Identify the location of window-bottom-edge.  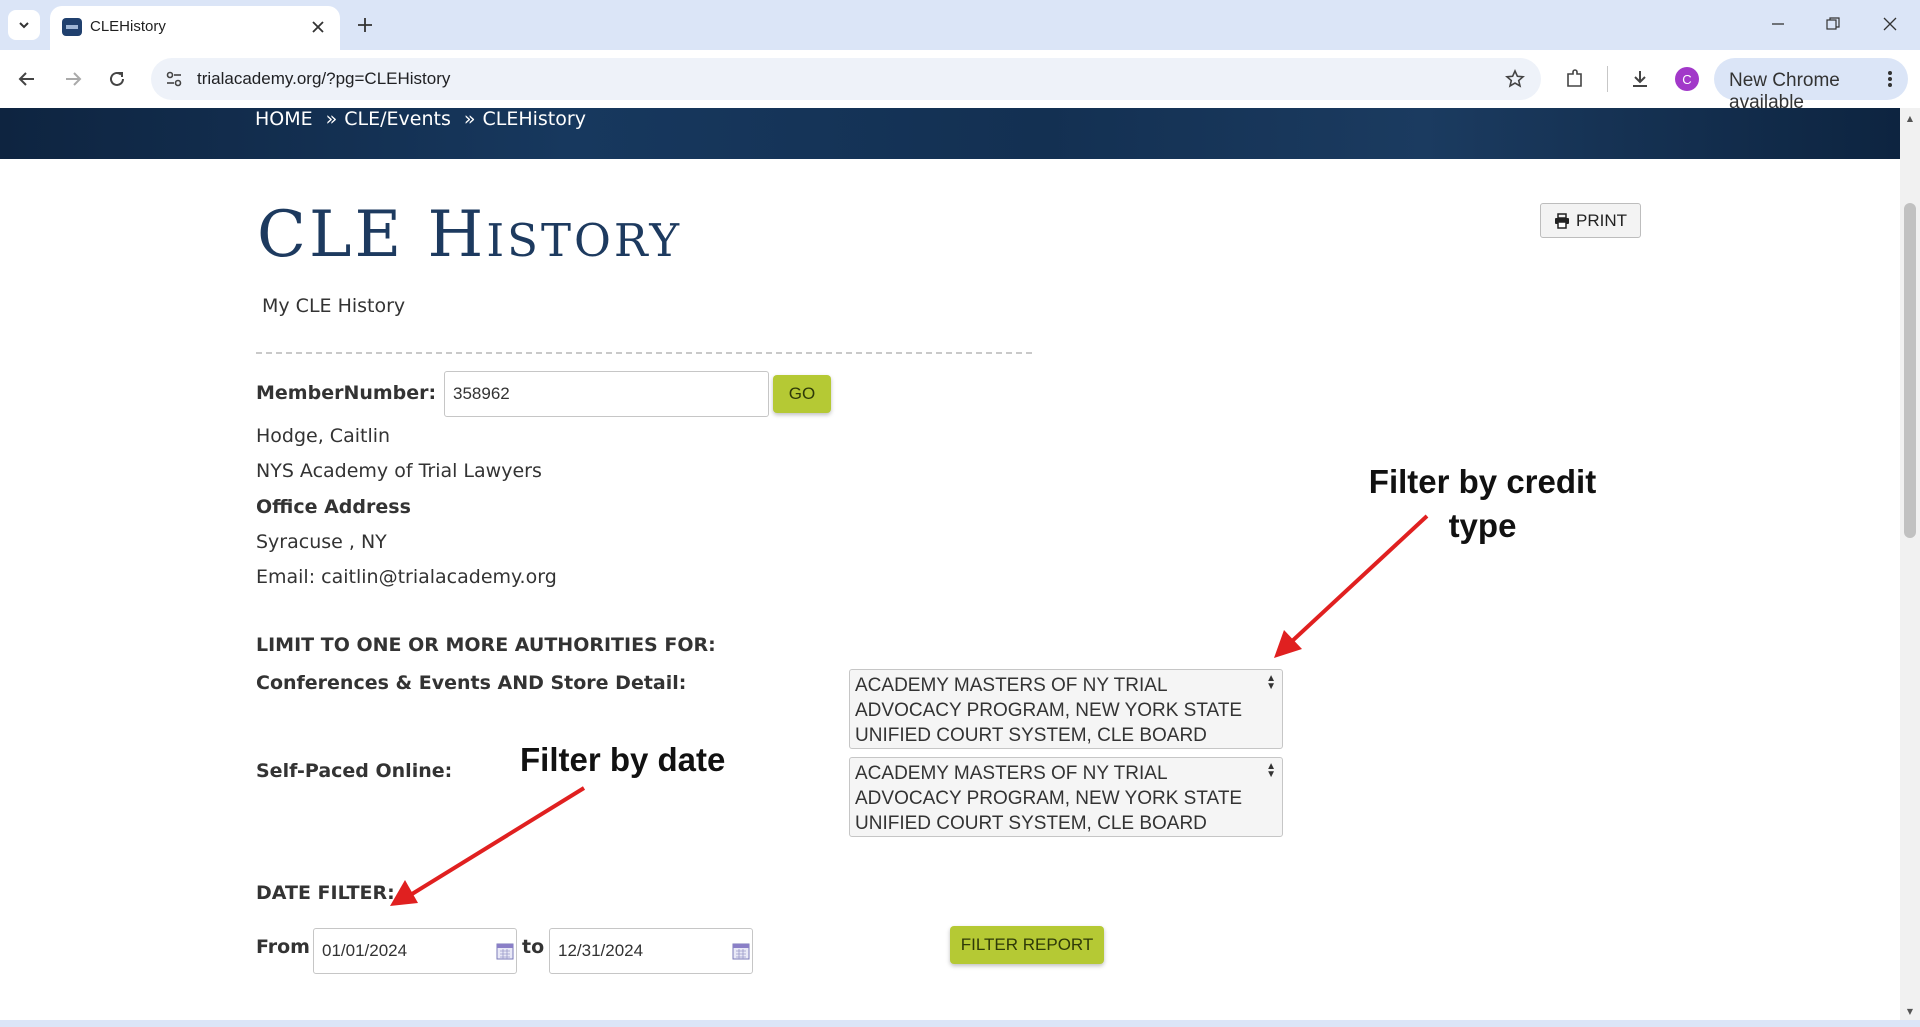
(960, 1023).